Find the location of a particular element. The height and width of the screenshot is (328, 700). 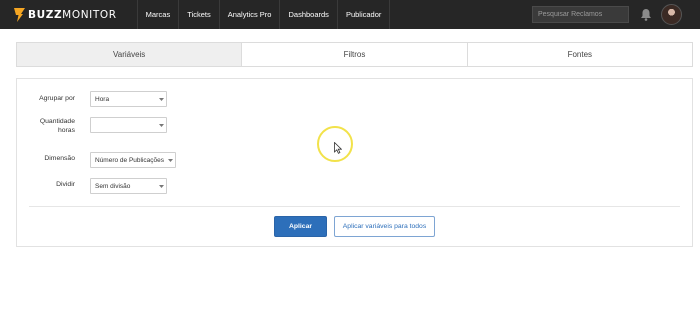

apply-all-button: Aplicar variáveis para todos is located at coordinates (384, 226).